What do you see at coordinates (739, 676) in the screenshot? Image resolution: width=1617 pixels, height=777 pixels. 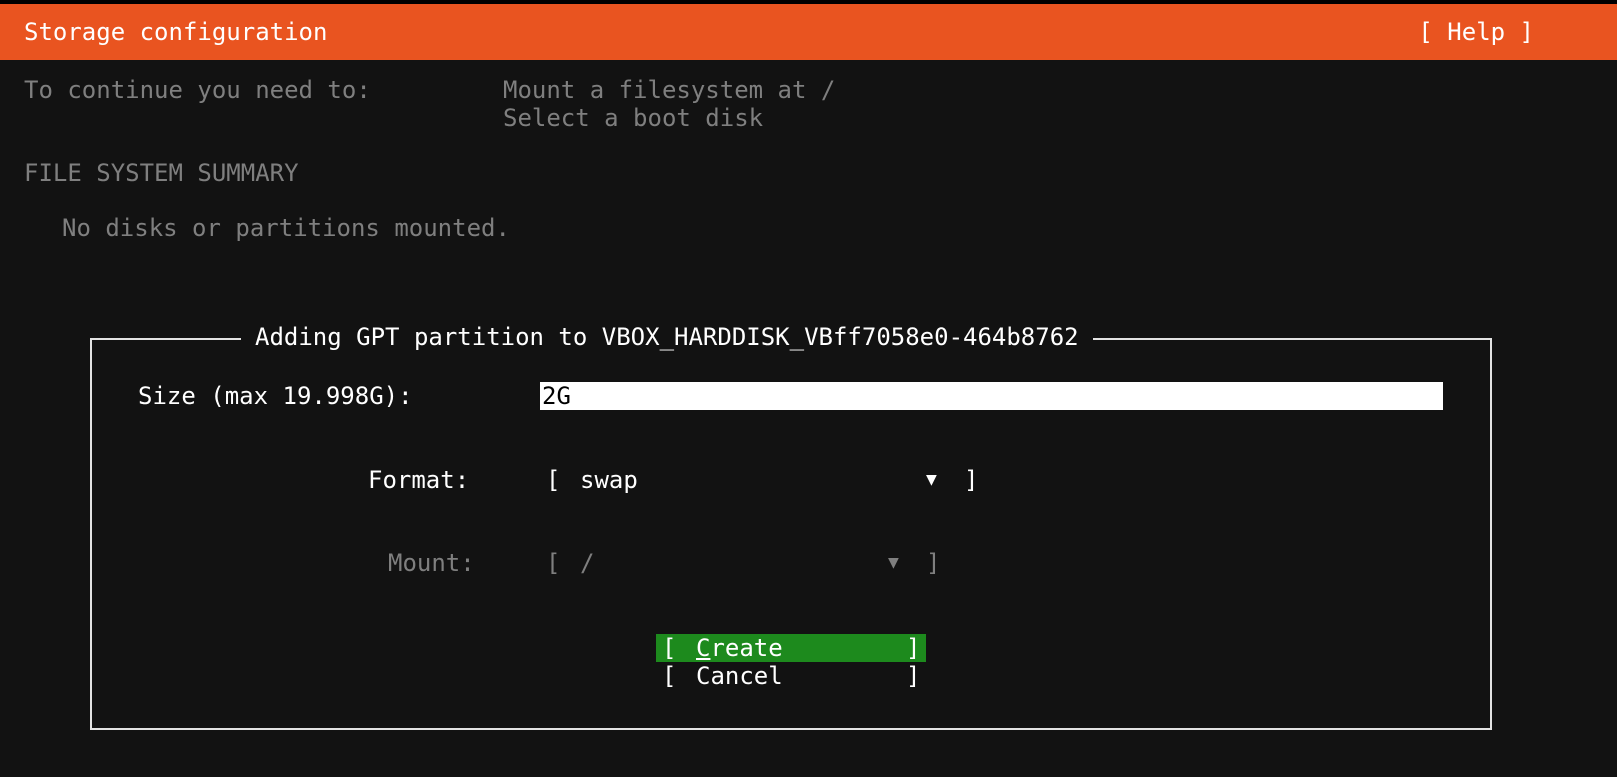 I see `cancel-button-label: Cancel` at bounding box center [739, 676].